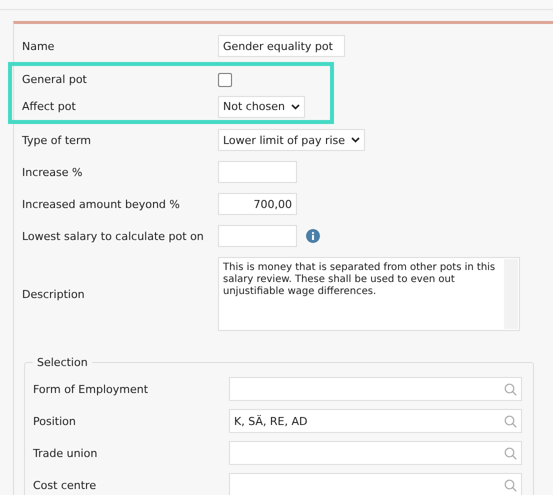  Describe the element at coordinates (91, 389) in the screenshot. I see `field-label: Form of Employment` at that location.